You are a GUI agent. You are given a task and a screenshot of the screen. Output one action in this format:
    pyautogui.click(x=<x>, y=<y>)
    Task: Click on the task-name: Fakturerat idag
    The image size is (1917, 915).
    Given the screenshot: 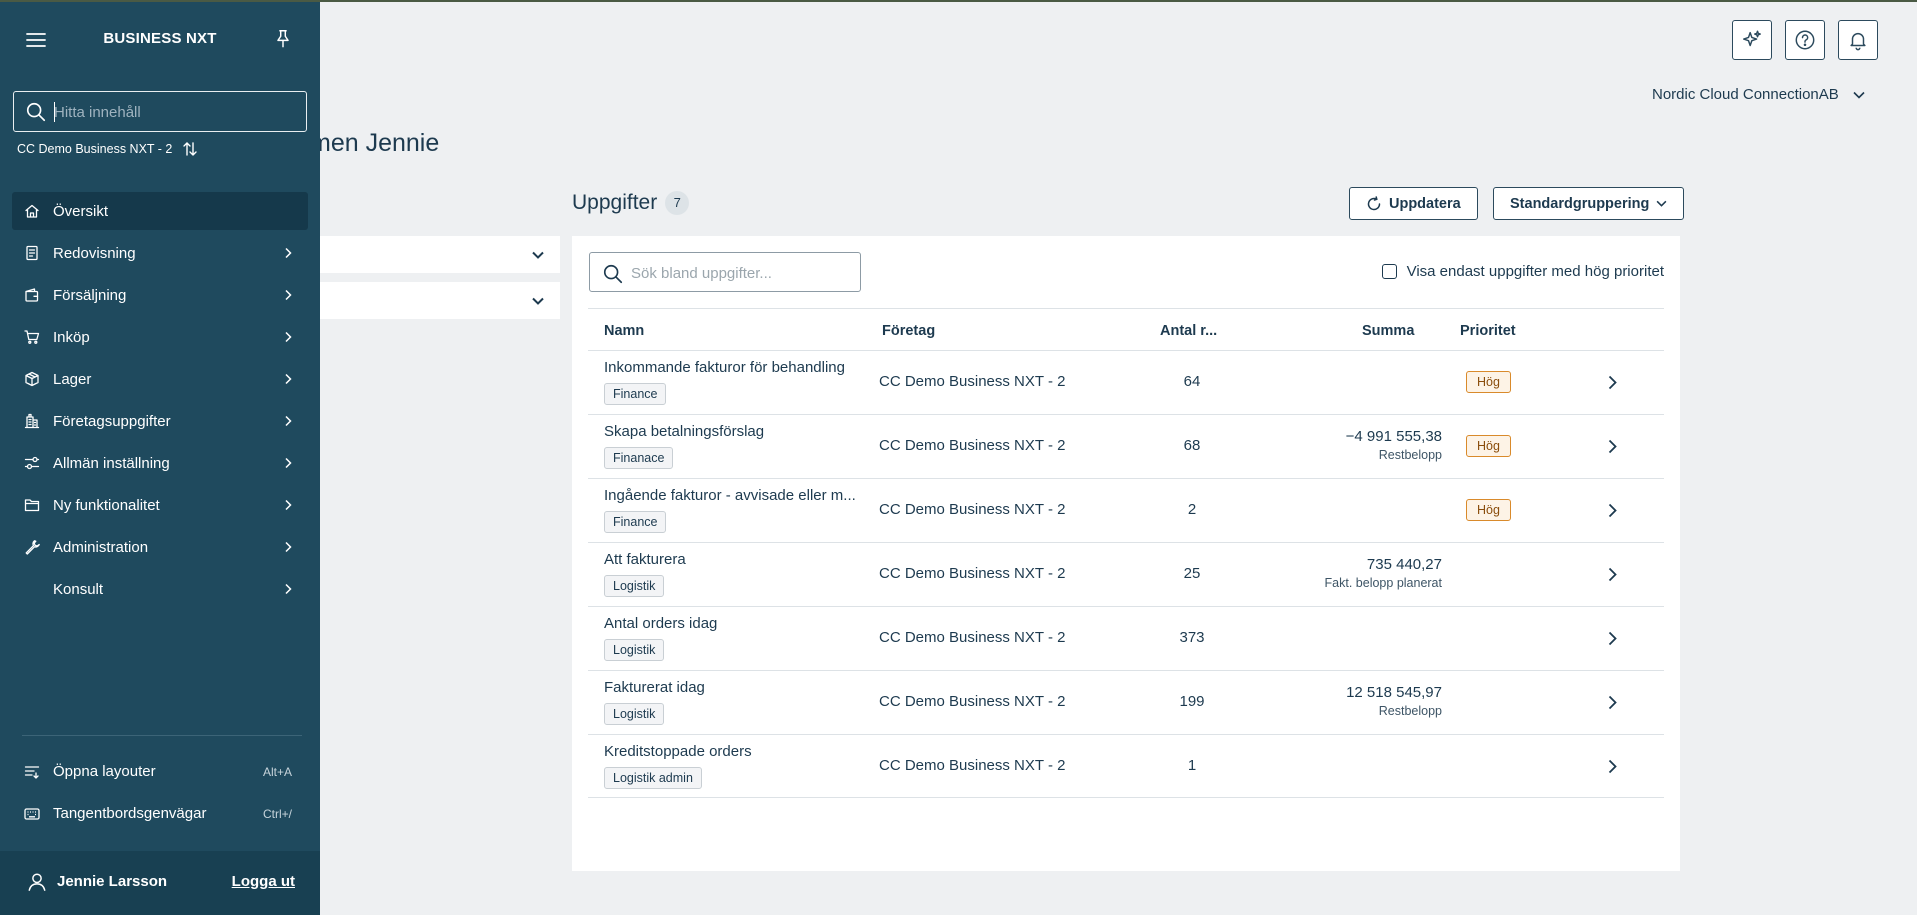 What is the action you would take?
    pyautogui.click(x=734, y=687)
    